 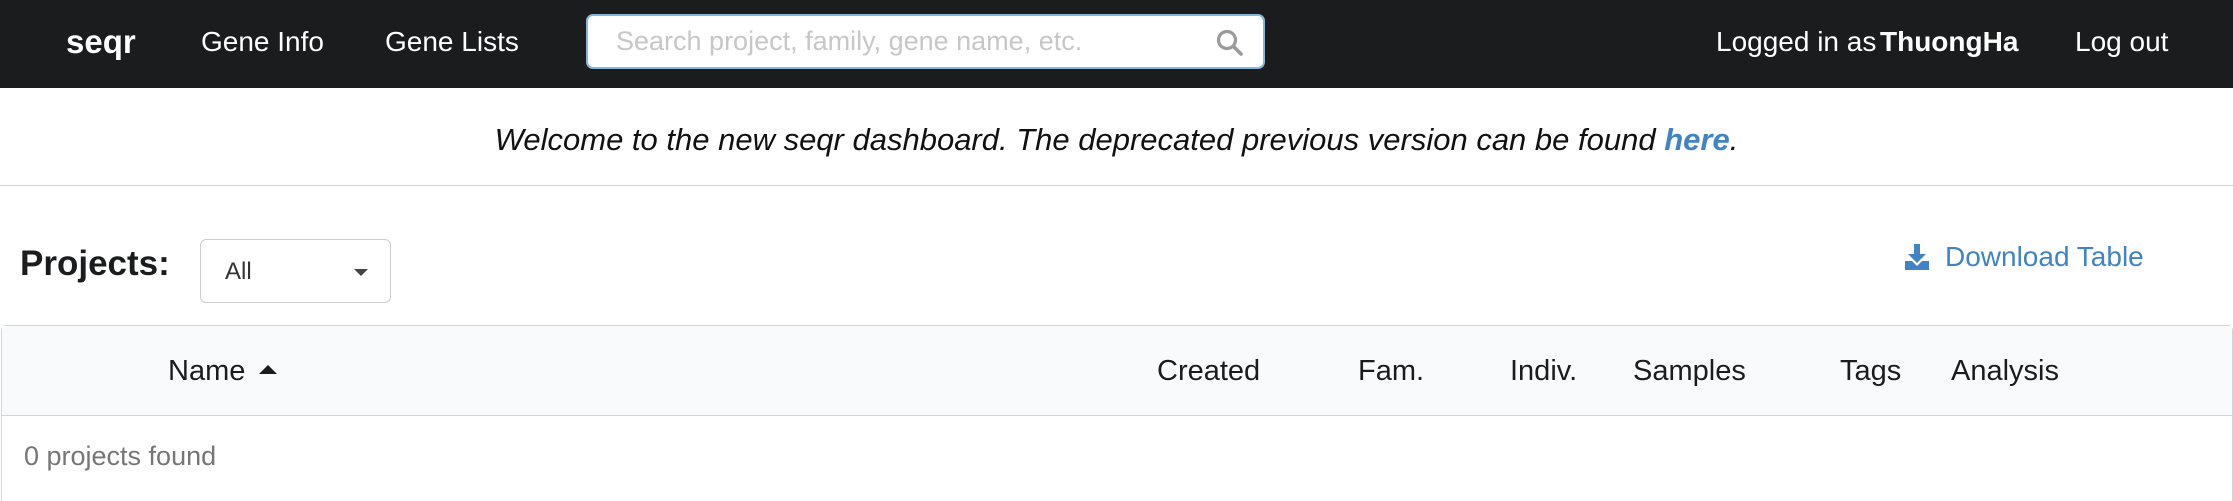 What do you see at coordinates (1208, 371) in the screenshot?
I see `column-header-created: Created` at bounding box center [1208, 371].